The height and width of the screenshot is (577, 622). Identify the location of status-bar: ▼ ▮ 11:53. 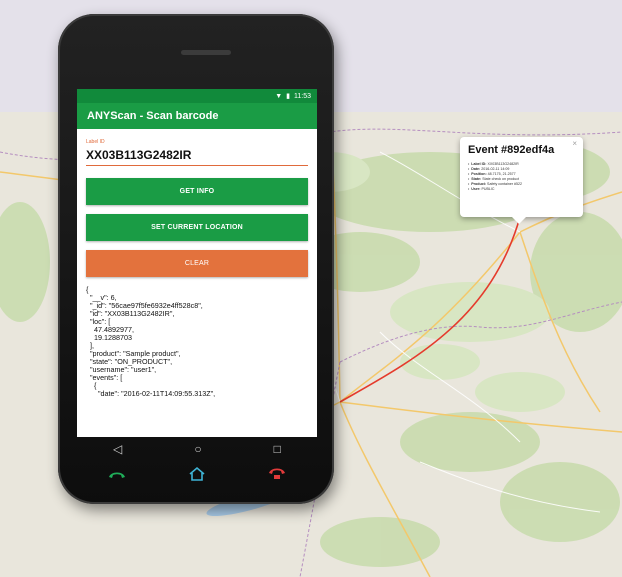
(197, 96).